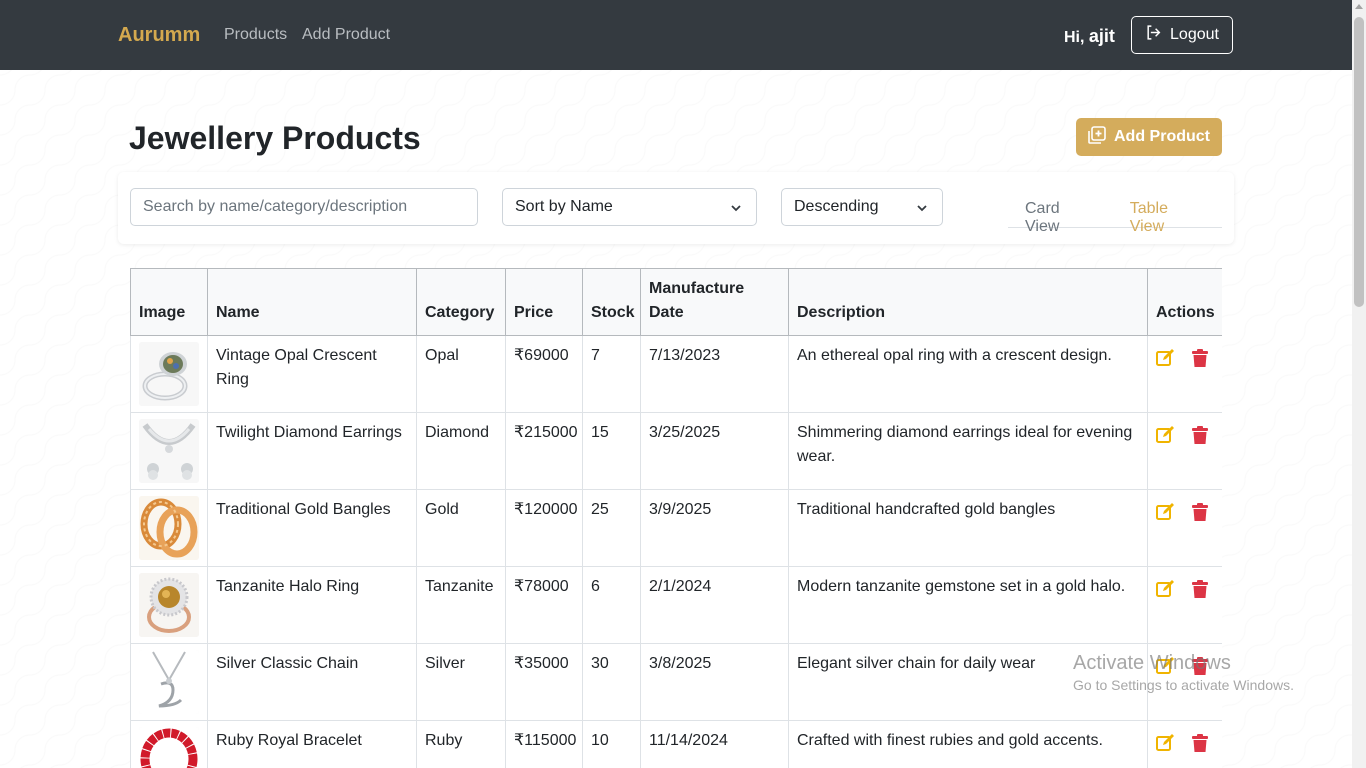 This screenshot has width=1366, height=768. What do you see at coordinates (1061, 211) in the screenshot?
I see `tab-card-view: Card View` at bounding box center [1061, 211].